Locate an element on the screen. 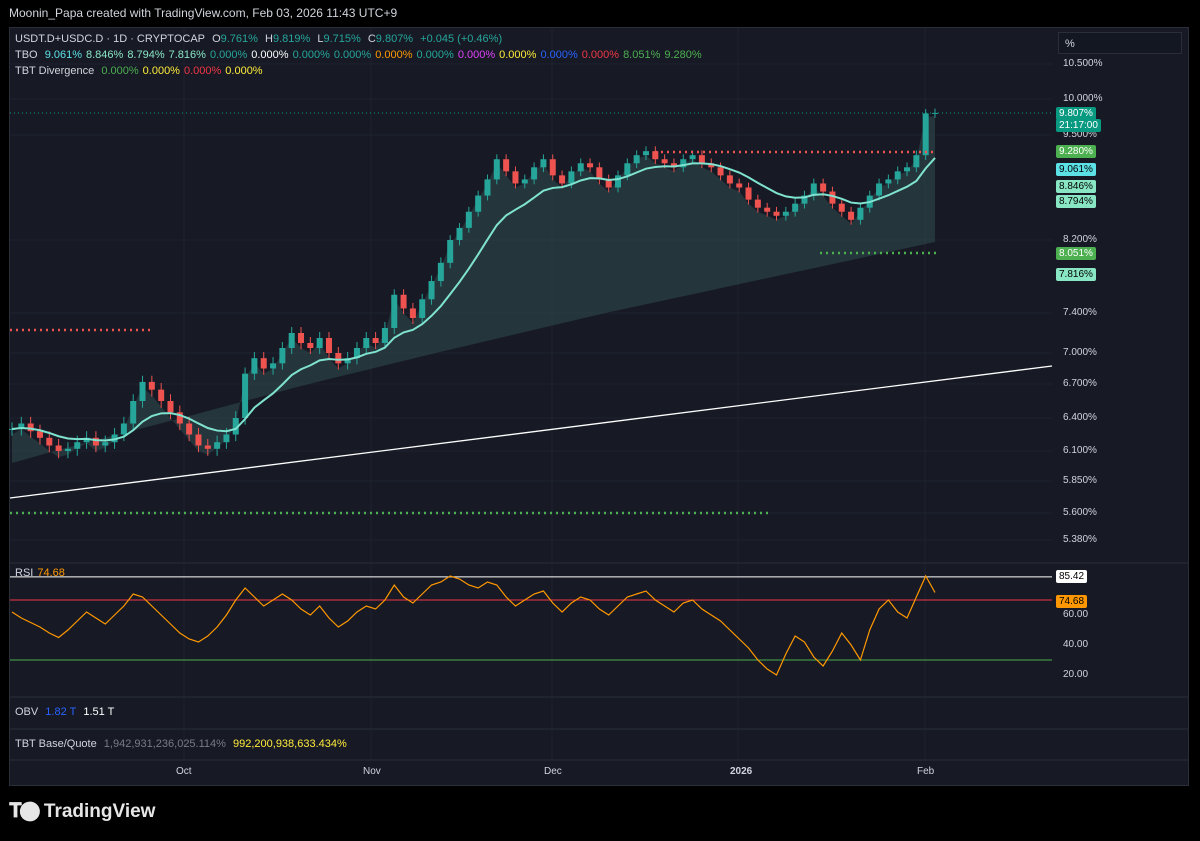 The width and height of the screenshot is (1200, 841). price-tick-1: 10.000% is located at coordinates (1083, 98).